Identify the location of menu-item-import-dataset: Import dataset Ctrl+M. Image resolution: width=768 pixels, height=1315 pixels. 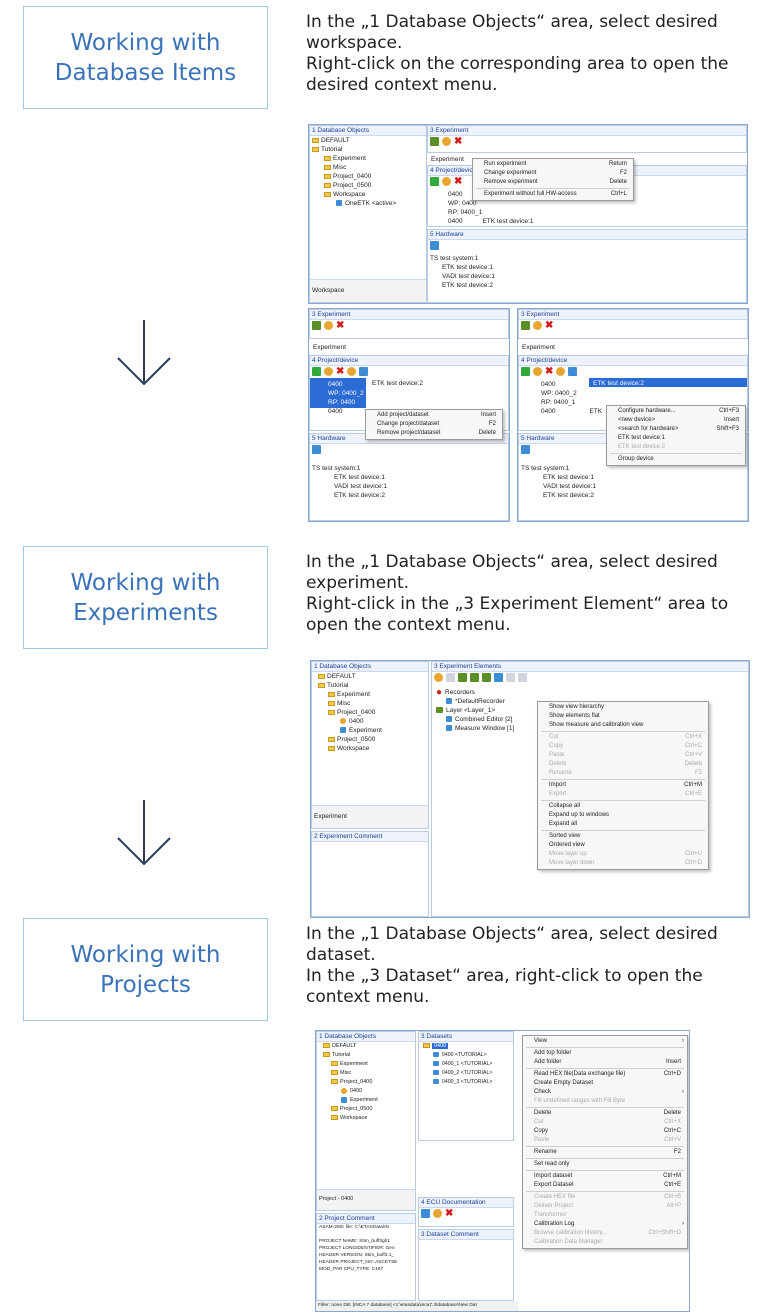
(605, 1176).